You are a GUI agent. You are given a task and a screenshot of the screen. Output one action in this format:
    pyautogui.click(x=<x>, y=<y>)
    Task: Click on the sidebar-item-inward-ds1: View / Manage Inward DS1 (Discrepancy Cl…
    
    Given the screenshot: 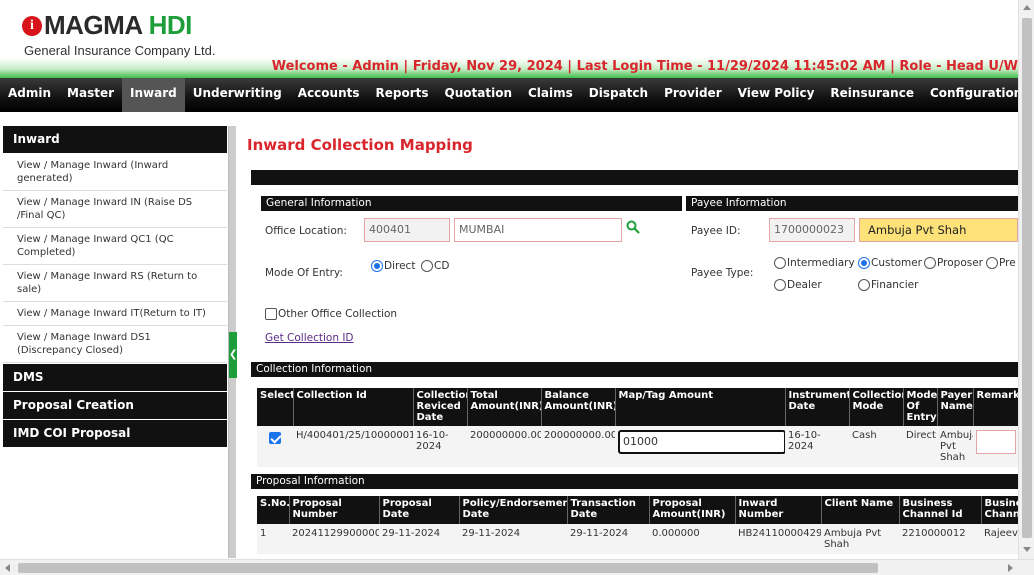 What is the action you would take?
    pyautogui.click(x=115, y=344)
    